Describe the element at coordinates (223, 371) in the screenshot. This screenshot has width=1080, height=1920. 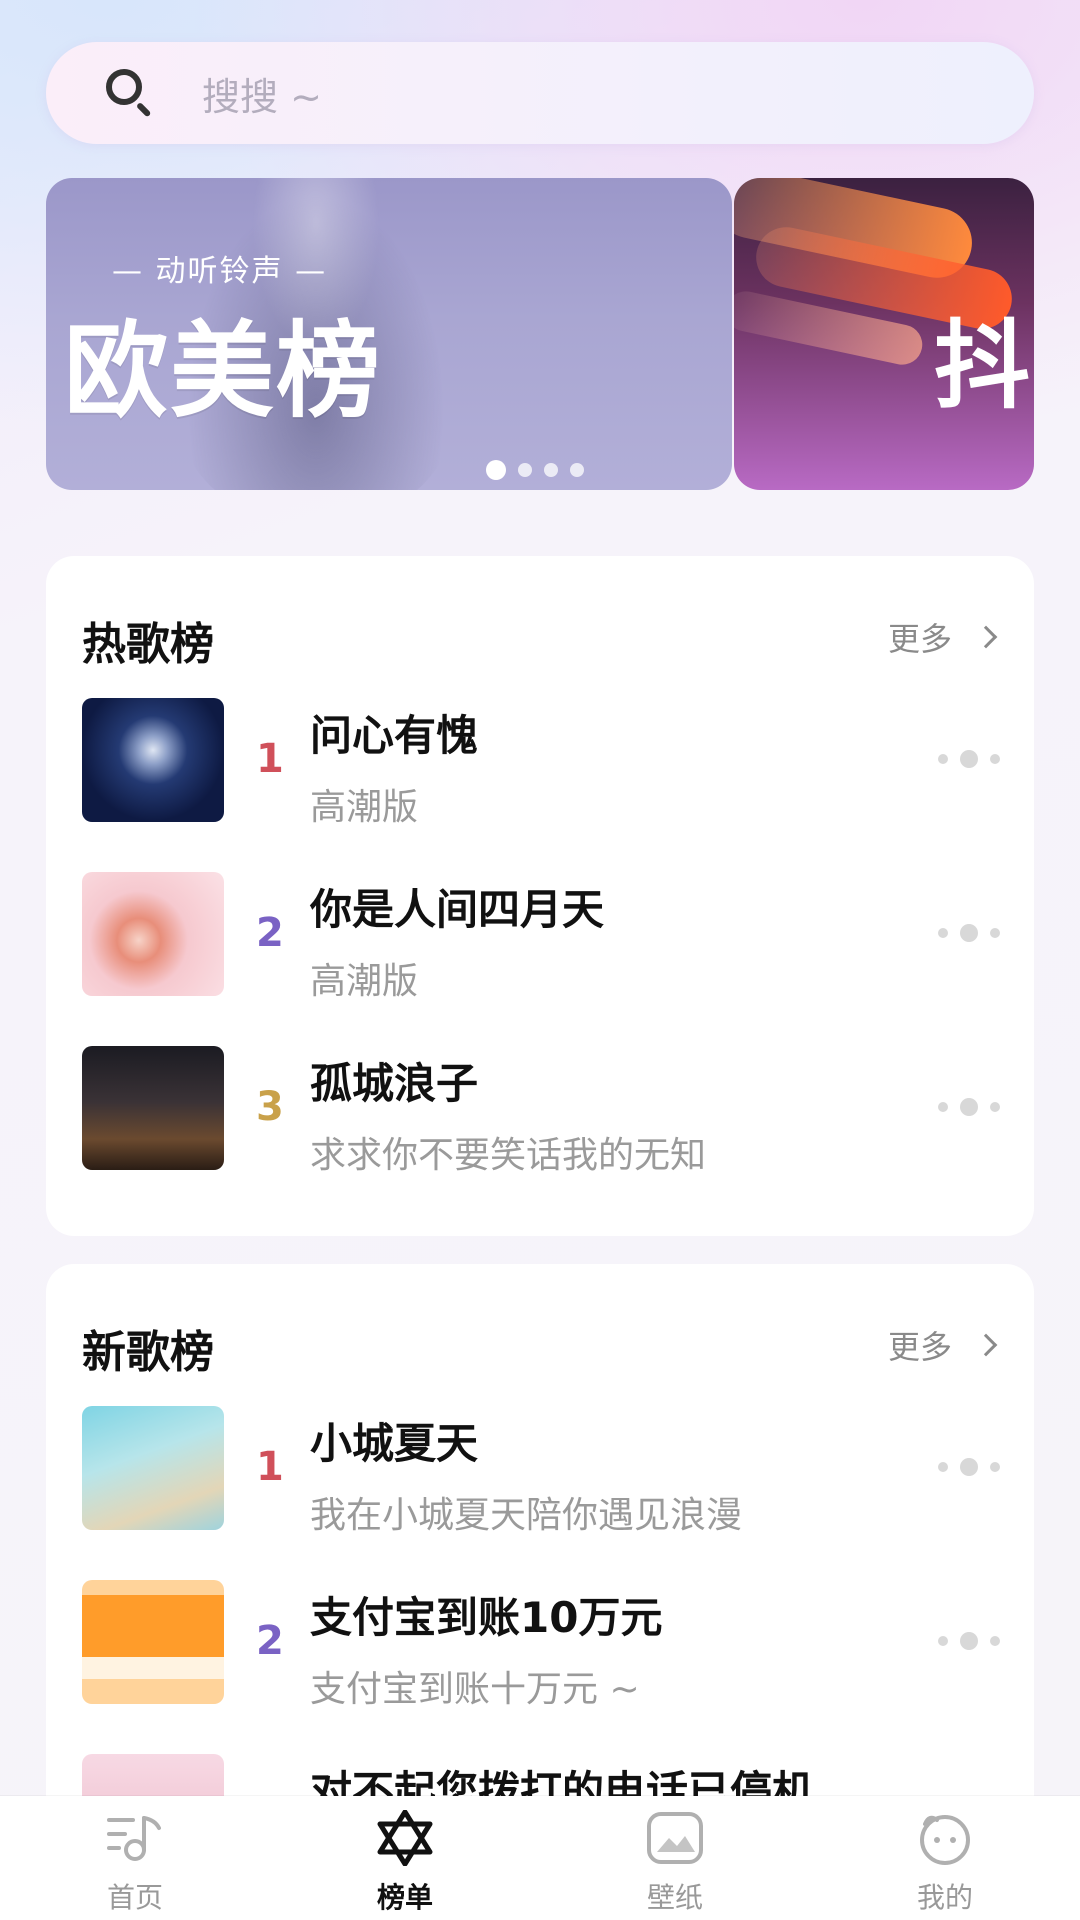
I see `banner-title: 欧美榜` at that location.